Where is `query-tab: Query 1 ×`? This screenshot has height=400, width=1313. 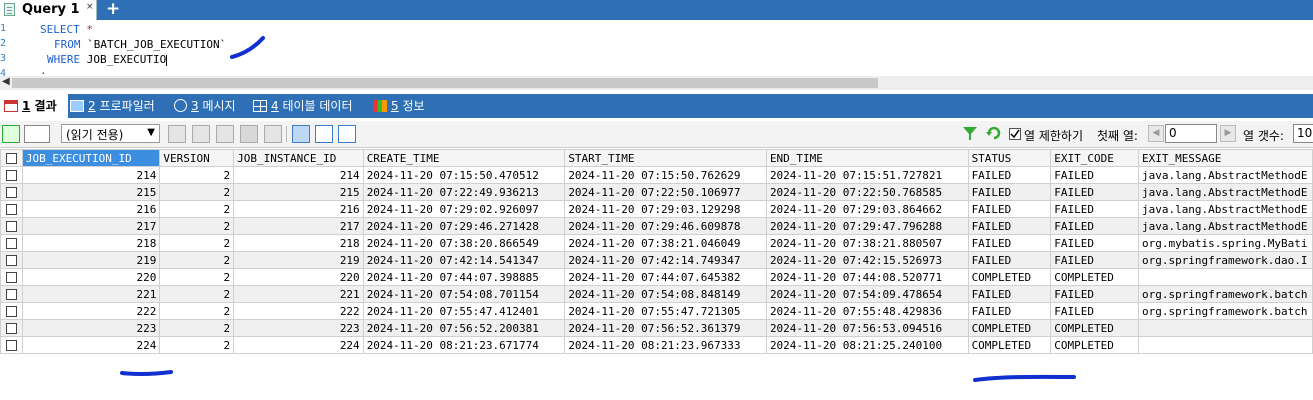 query-tab: Query 1 × is located at coordinates (48, 10).